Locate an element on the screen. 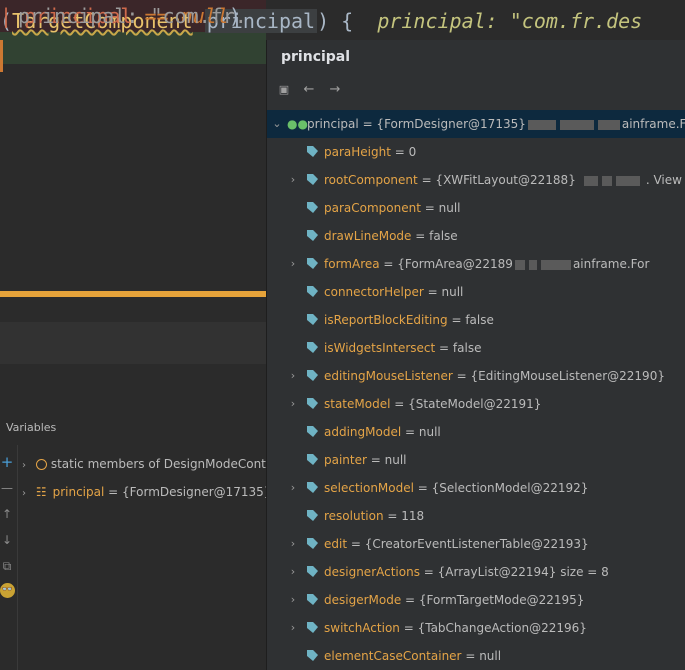 The image size is (685, 670). add-watch-icon: + is located at coordinates (7, 462).